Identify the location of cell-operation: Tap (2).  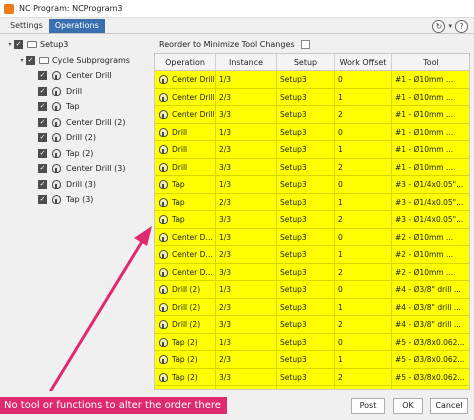
(185, 359).